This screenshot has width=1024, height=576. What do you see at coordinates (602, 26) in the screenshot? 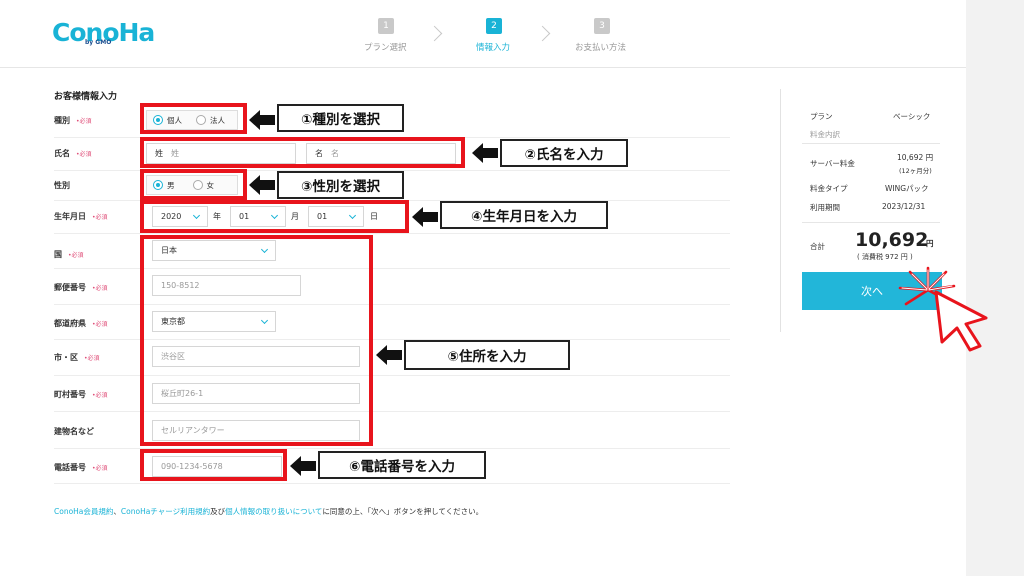
I see `step-3-number: 3` at bounding box center [602, 26].